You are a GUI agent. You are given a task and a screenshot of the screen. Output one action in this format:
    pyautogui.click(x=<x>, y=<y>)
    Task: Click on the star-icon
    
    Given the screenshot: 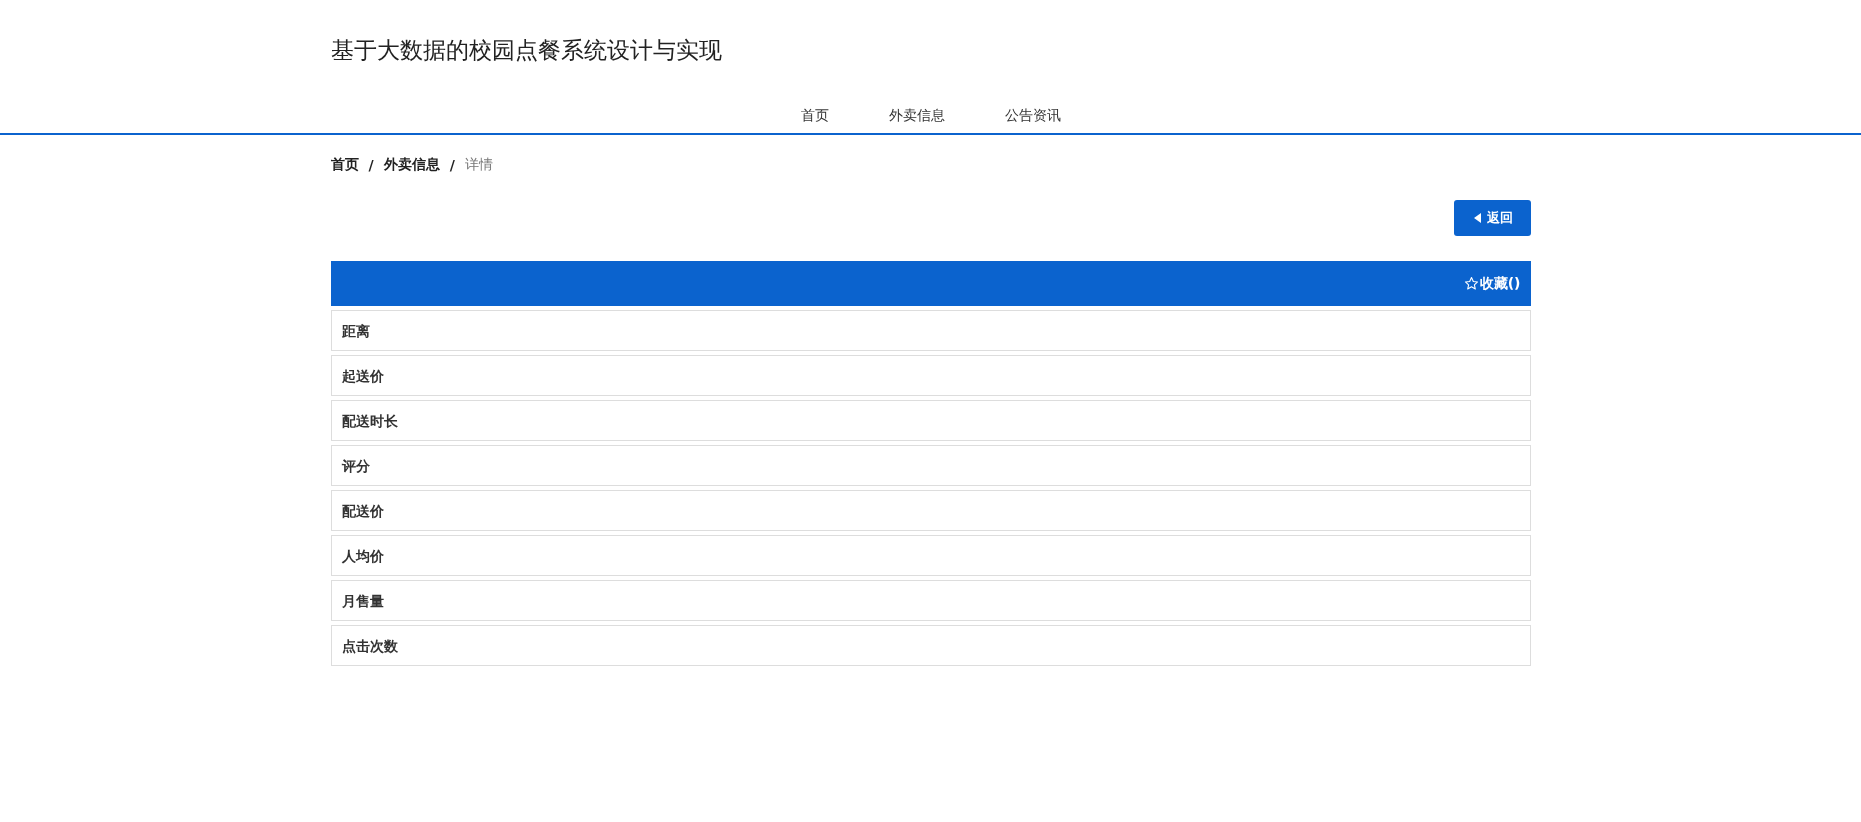 What is the action you would take?
    pyautogui.click(x=1471, y=283)
    